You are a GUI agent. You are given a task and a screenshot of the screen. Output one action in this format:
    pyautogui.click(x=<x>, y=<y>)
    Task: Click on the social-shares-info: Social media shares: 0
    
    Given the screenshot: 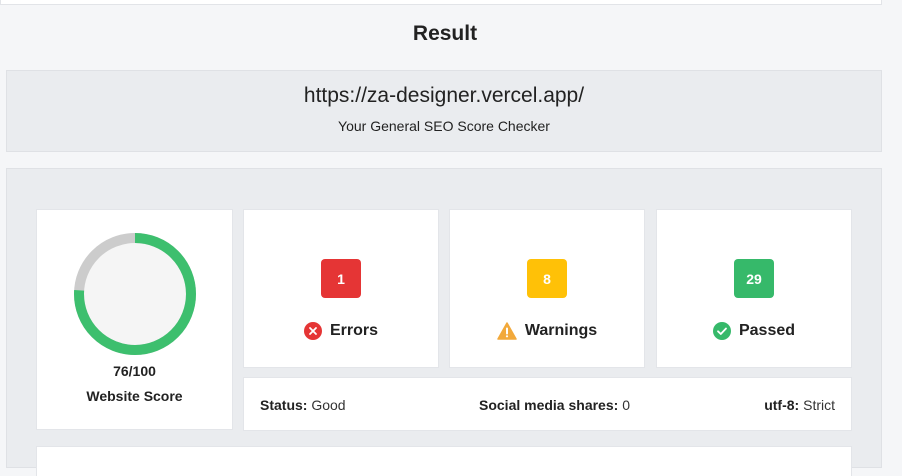 What is the action you would take?
    pyautogui.click(x=554, y=405)
    